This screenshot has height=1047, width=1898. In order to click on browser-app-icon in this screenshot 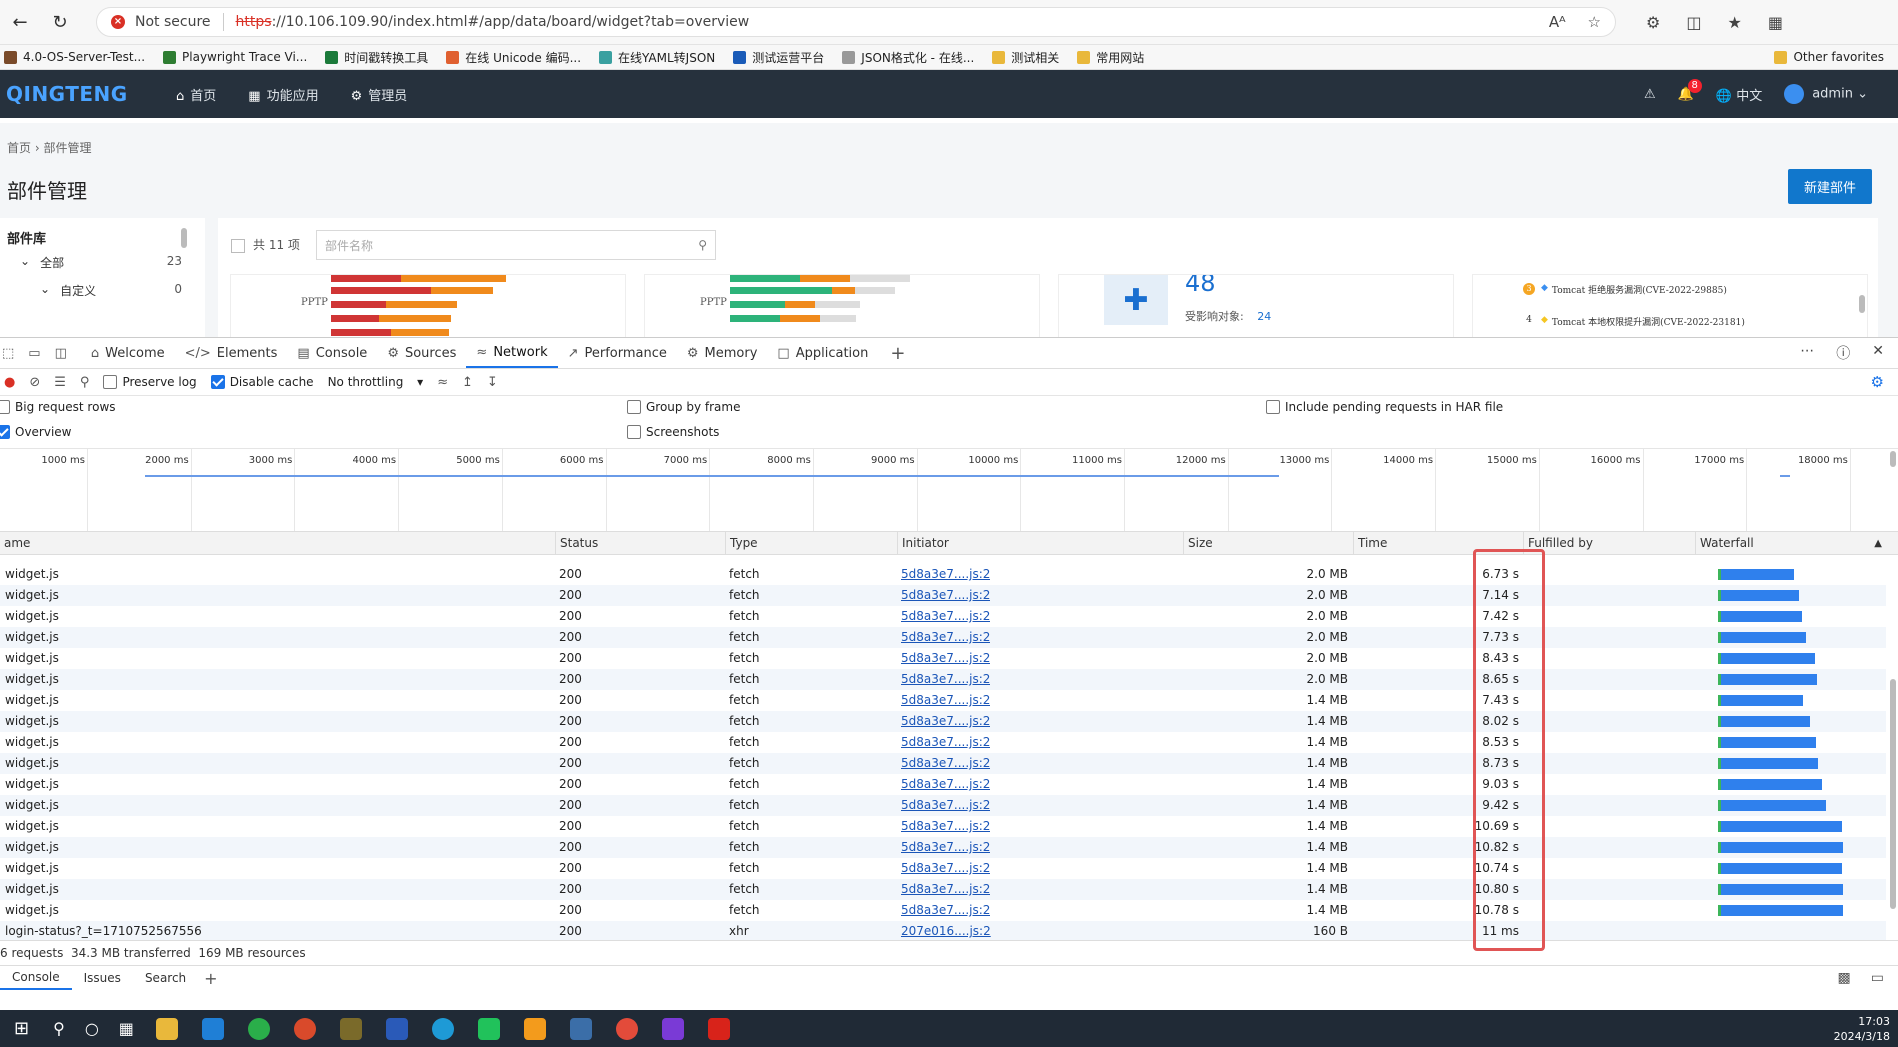, I will do `click(304, 1028)`.